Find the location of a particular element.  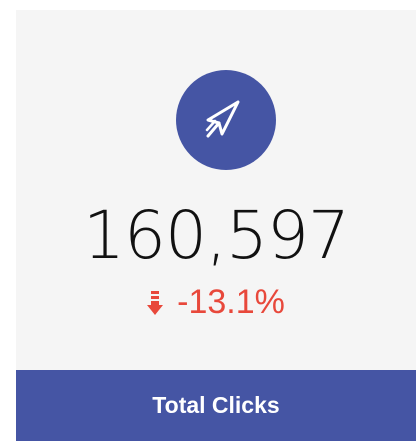

cursor-arrow-icon is located at coordinates (222, 119).